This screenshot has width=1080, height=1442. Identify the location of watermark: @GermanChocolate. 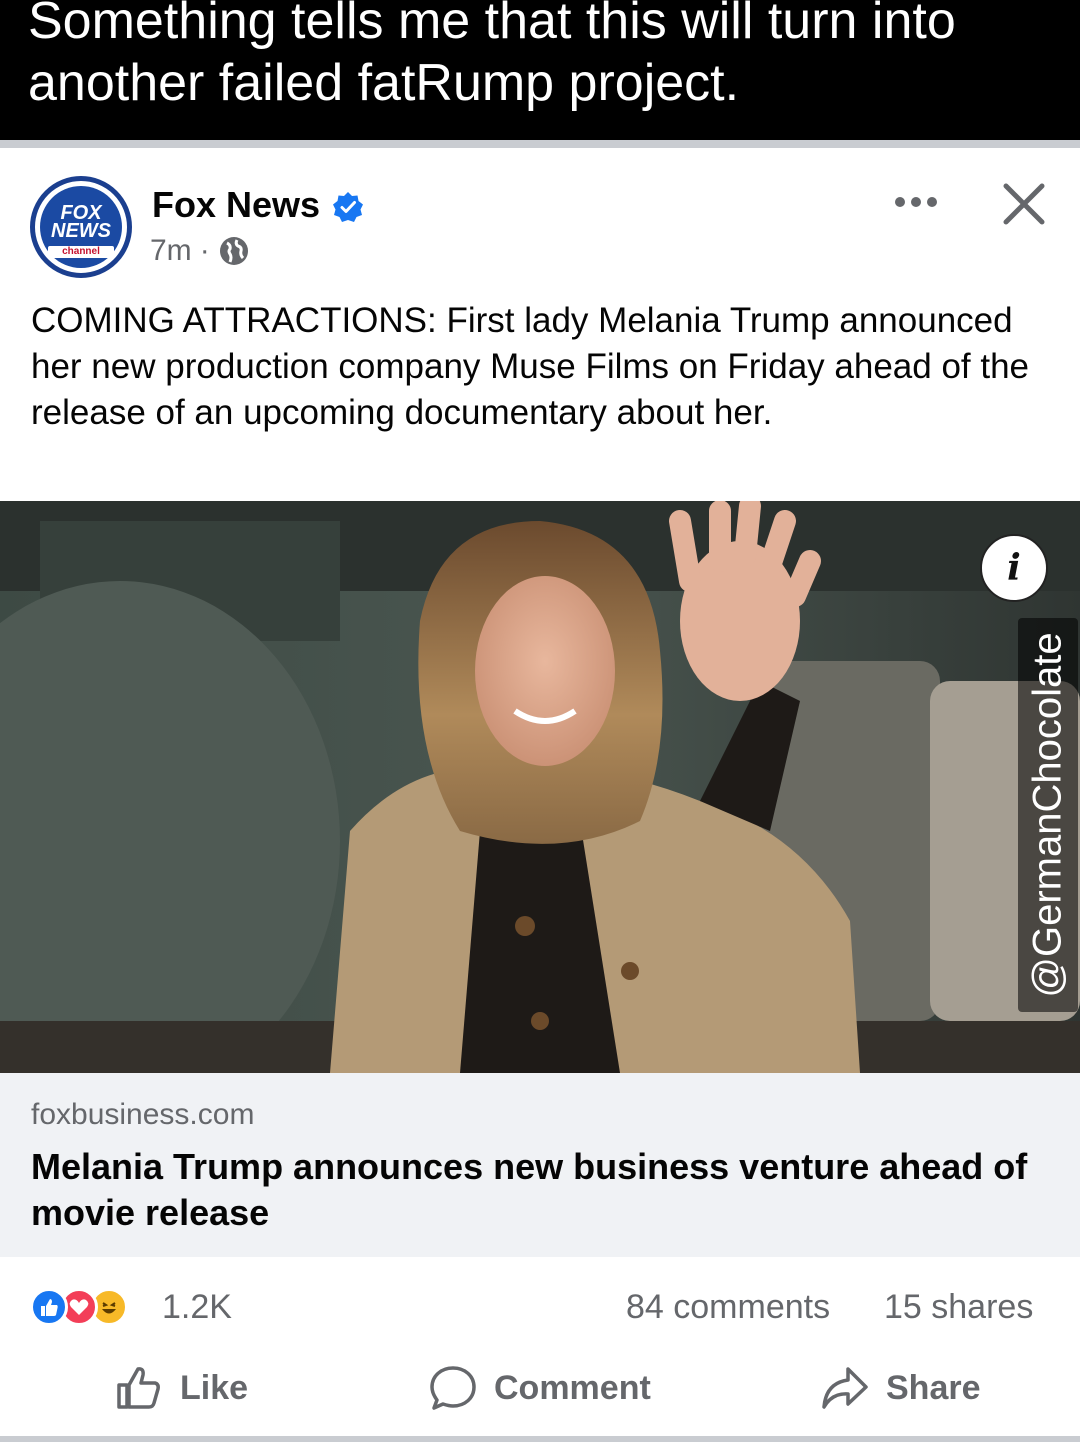
(1048, 815).